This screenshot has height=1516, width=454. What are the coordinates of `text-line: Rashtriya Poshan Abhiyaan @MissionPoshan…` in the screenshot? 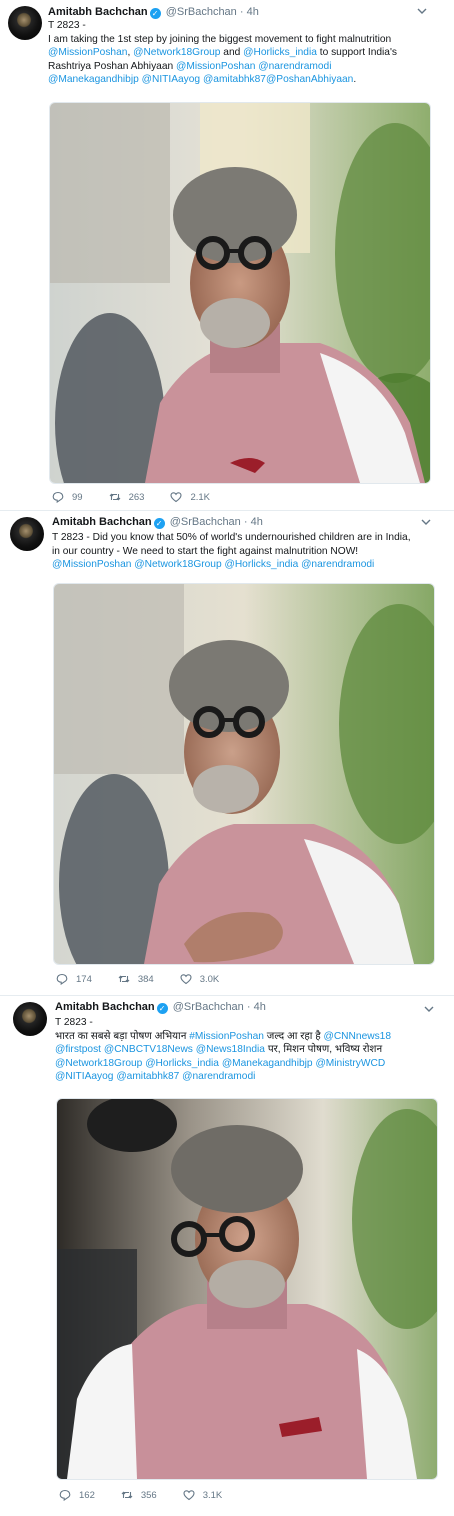 It's located at (245, 67).